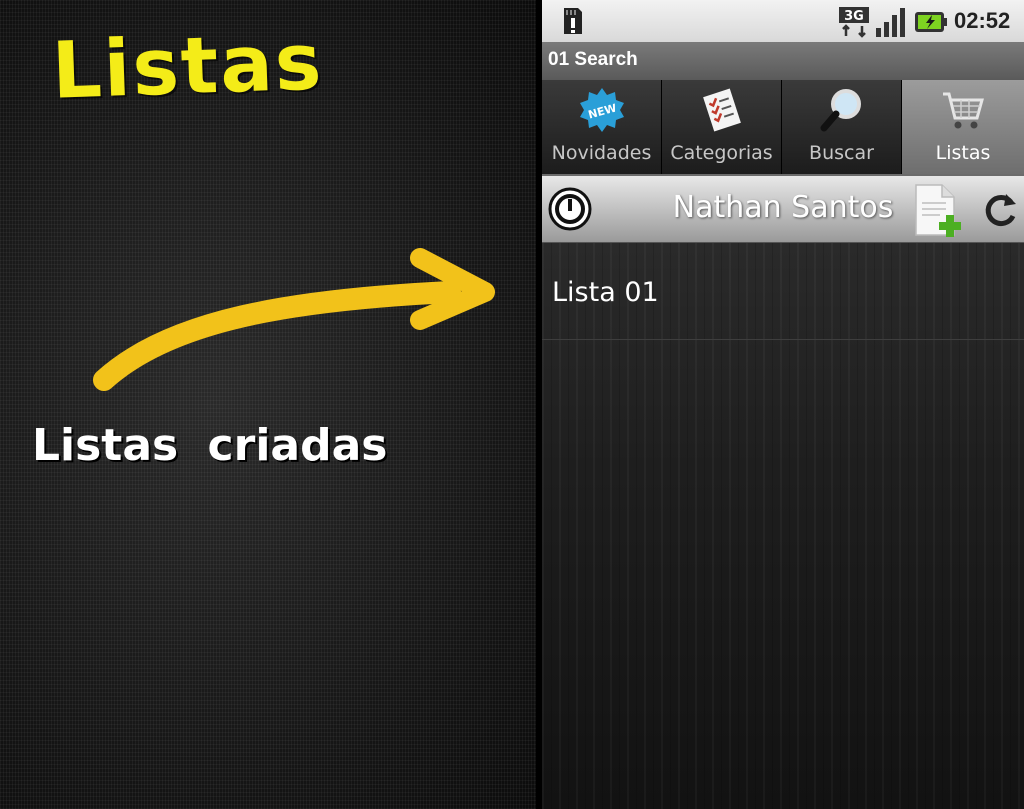 This screenshot has width=1024, height=809. What do you see at coordinates (890, 22) in the screenshot?
I see `signal-icon` at bounding box center [890, 22].